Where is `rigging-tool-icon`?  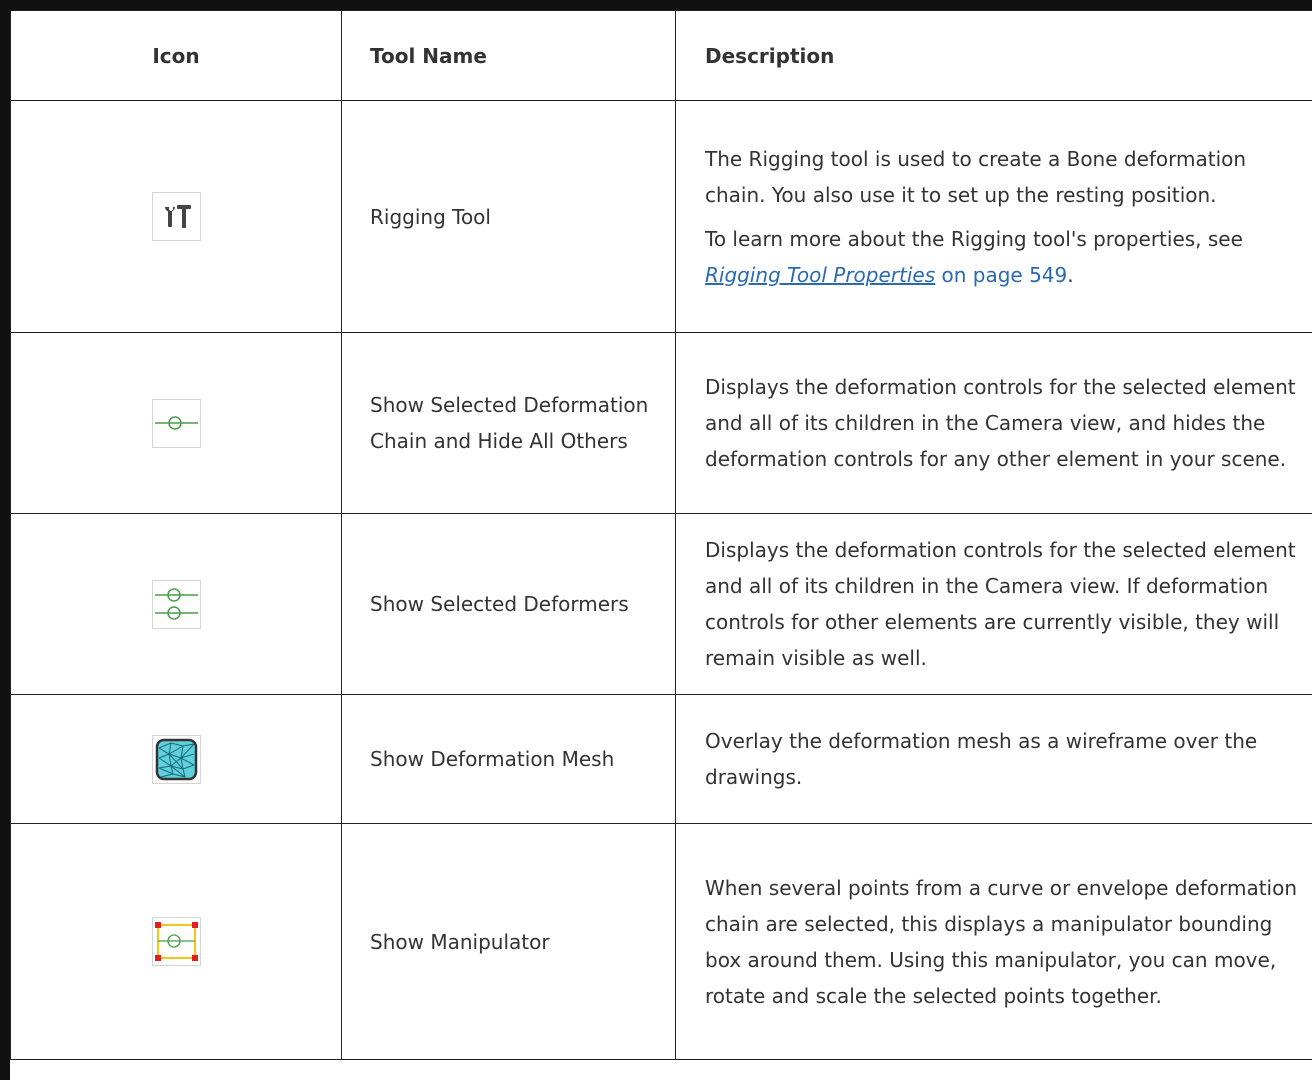
rigging-tool-icon is located at coordinates (176, 216).